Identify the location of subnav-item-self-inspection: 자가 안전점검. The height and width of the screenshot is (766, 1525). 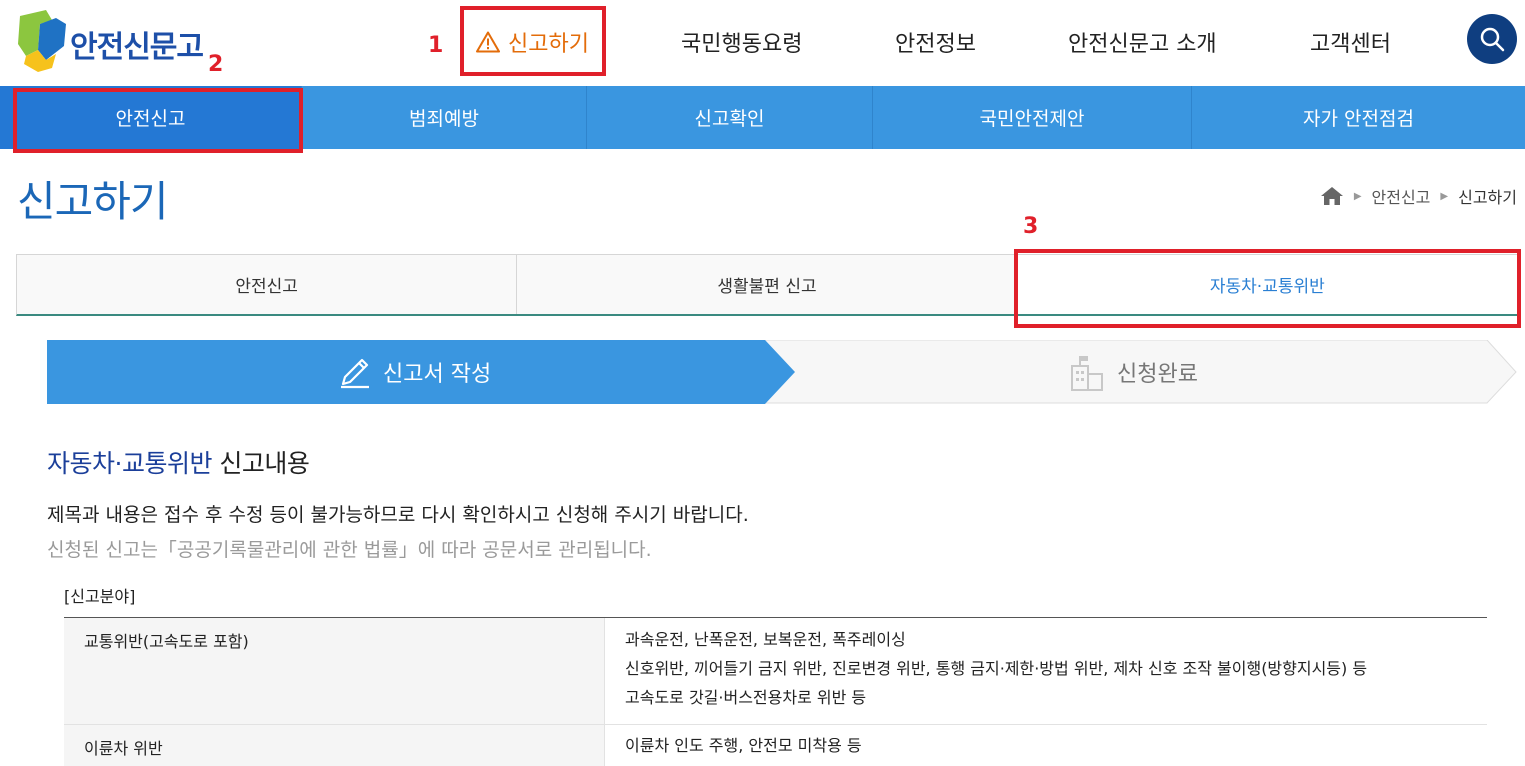
(1358, 117).